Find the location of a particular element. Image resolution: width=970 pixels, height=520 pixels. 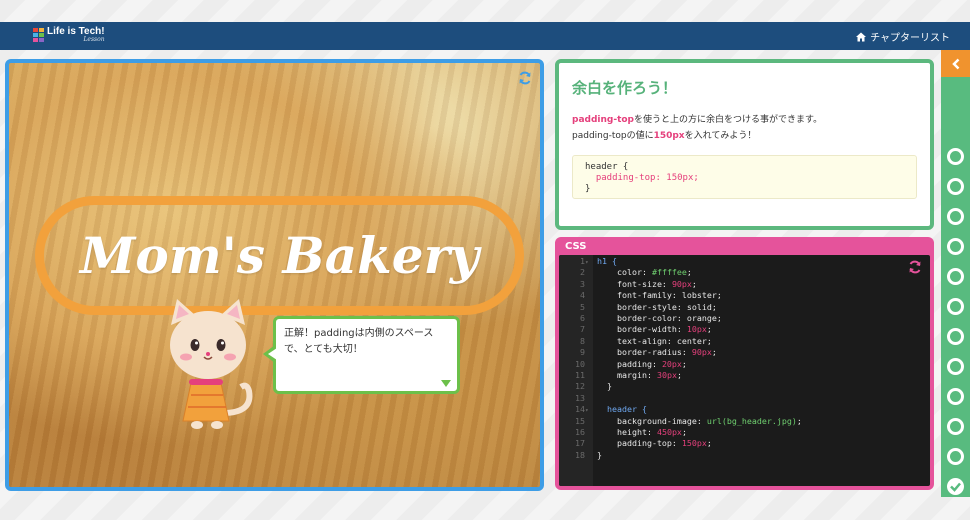

code-text: font-family: lobster; is located at coordinates (657, 295).